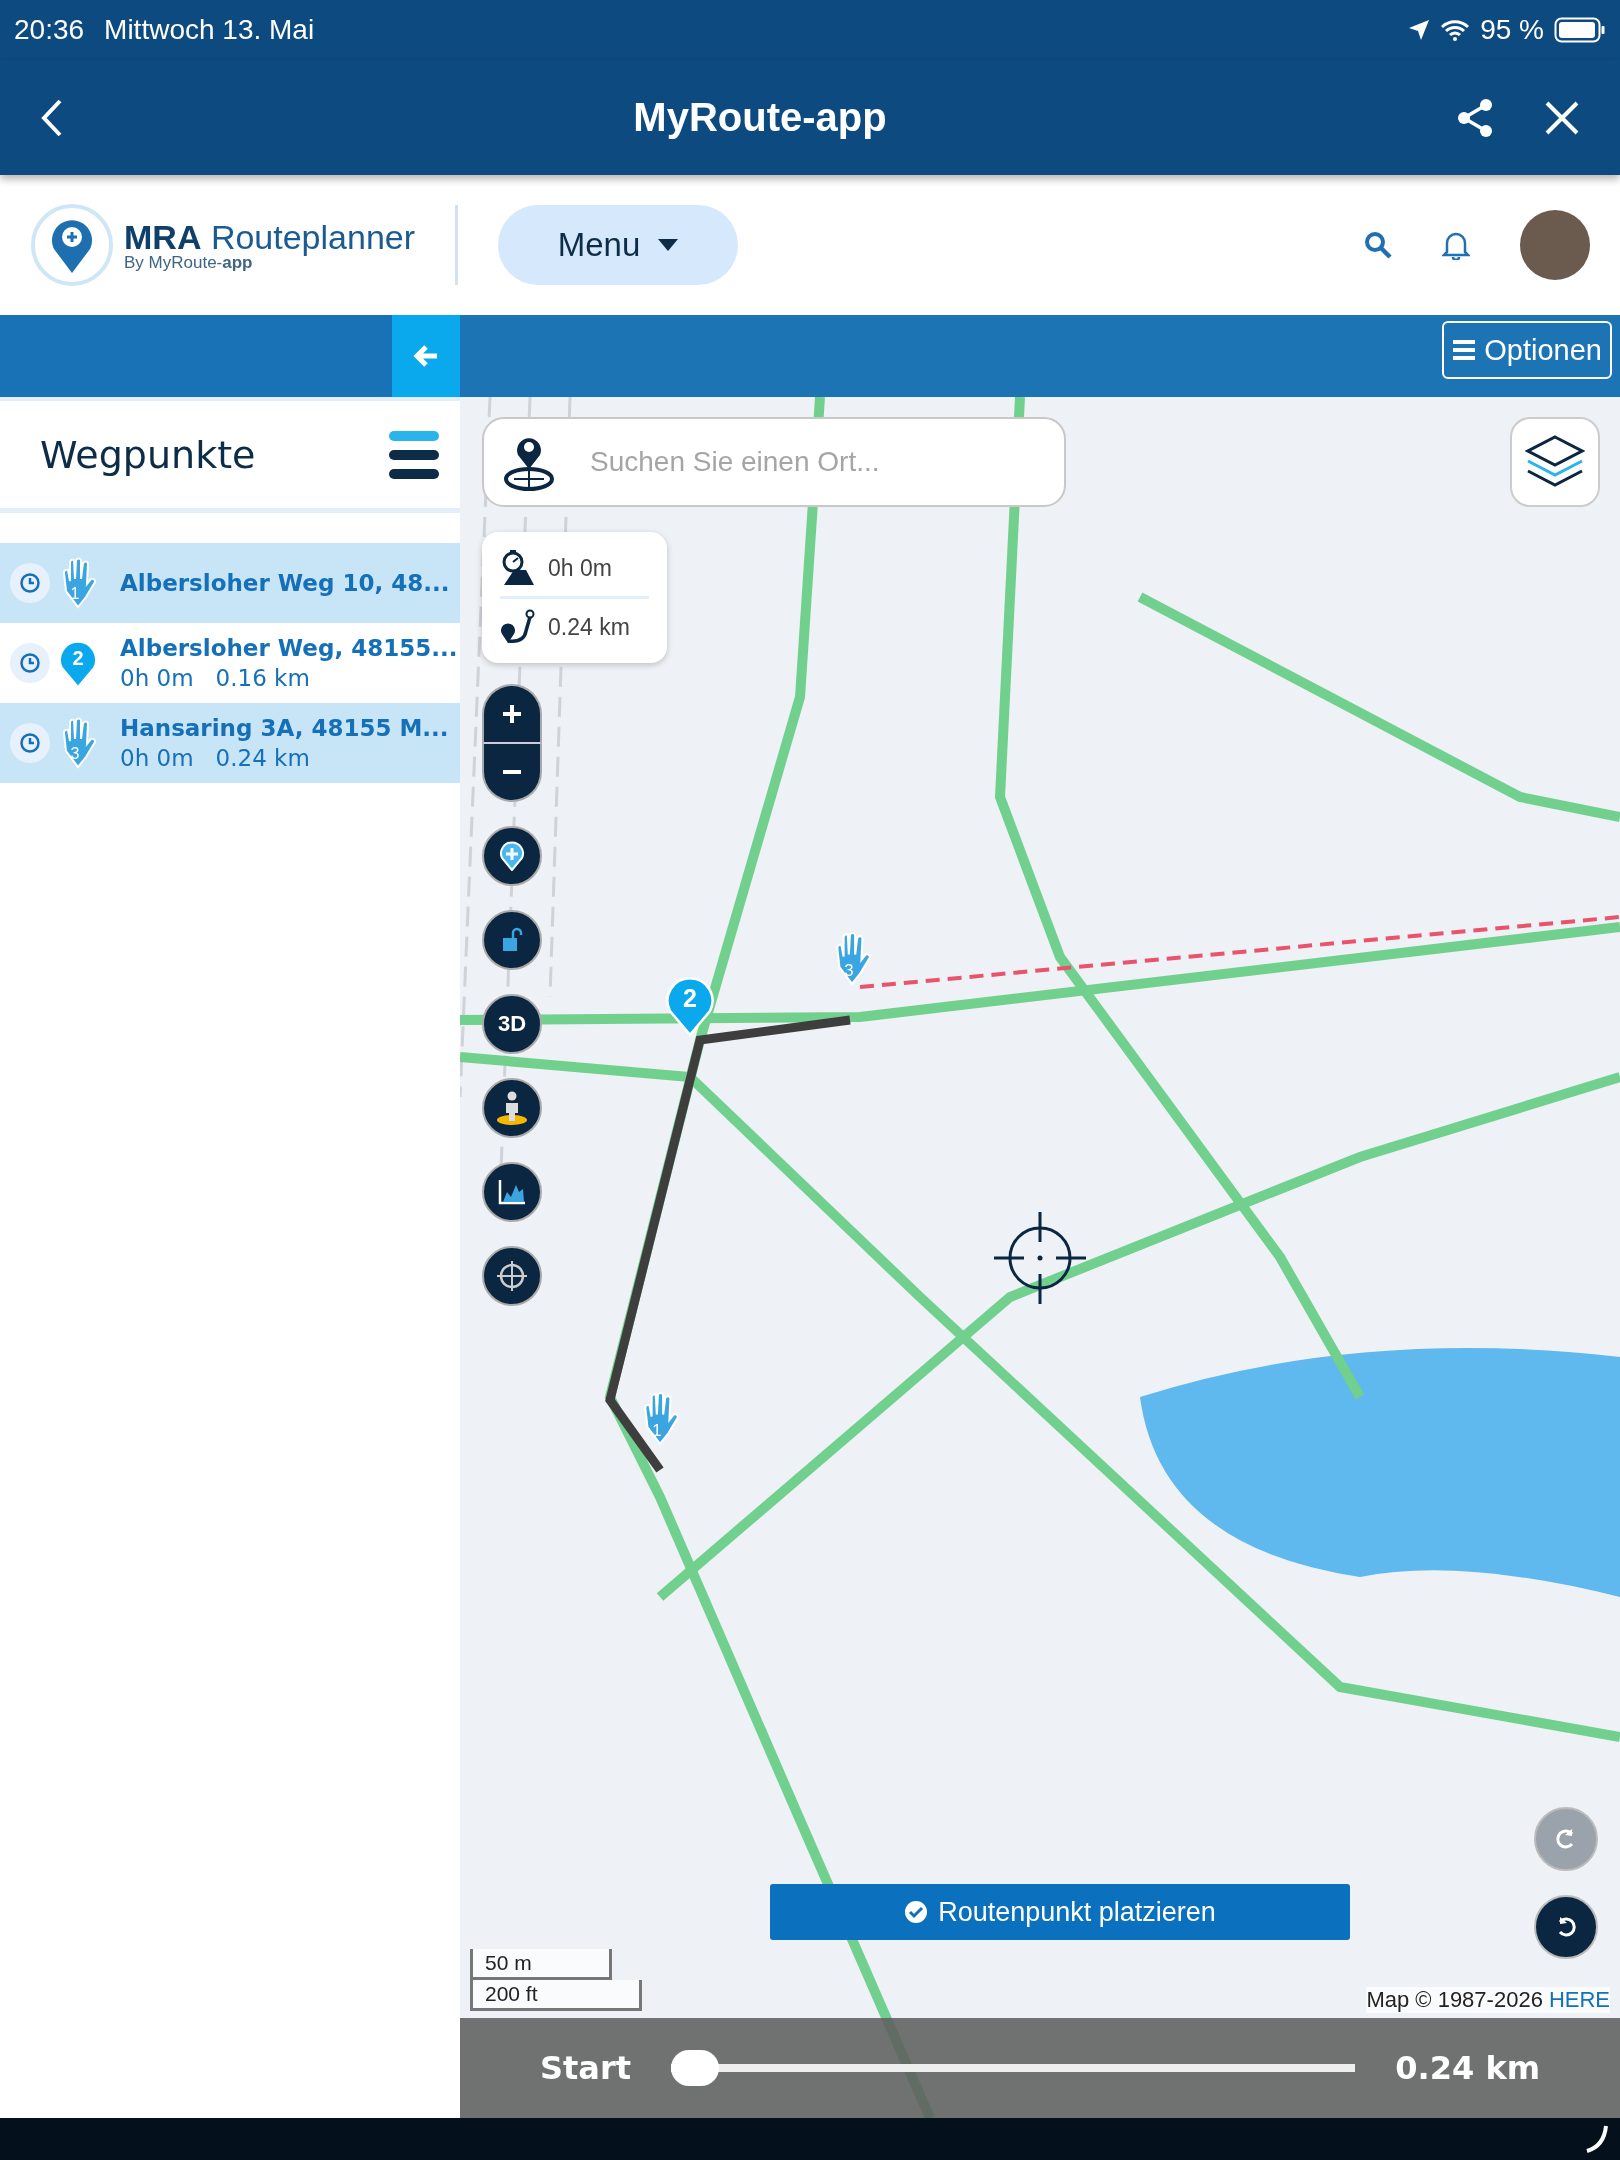 Image resolution: width=1620 pixels, height=2160 pixels. What do you see at coordinates (1456, 245) in the screenshot?
I see `bell-icon` at bounding box center [1456, 245].